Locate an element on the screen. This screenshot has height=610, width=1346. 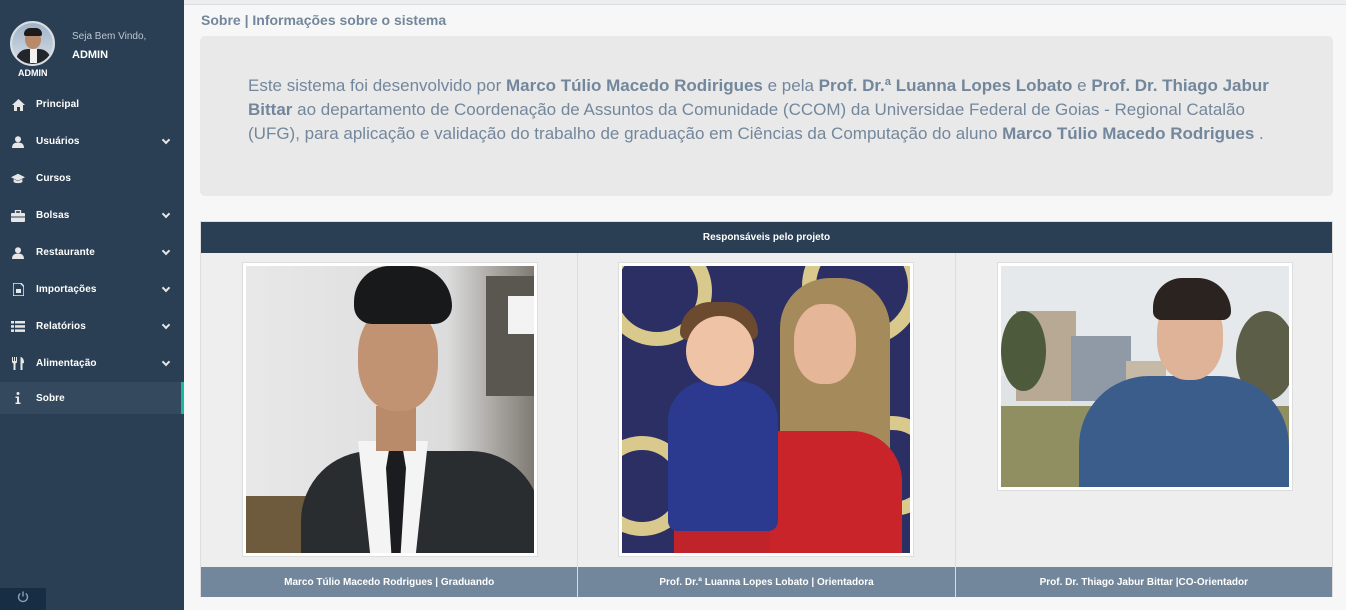
person-caption: Marco Túlio Macedo Rodrigues | Graduando is located at coordinates (389, 582).